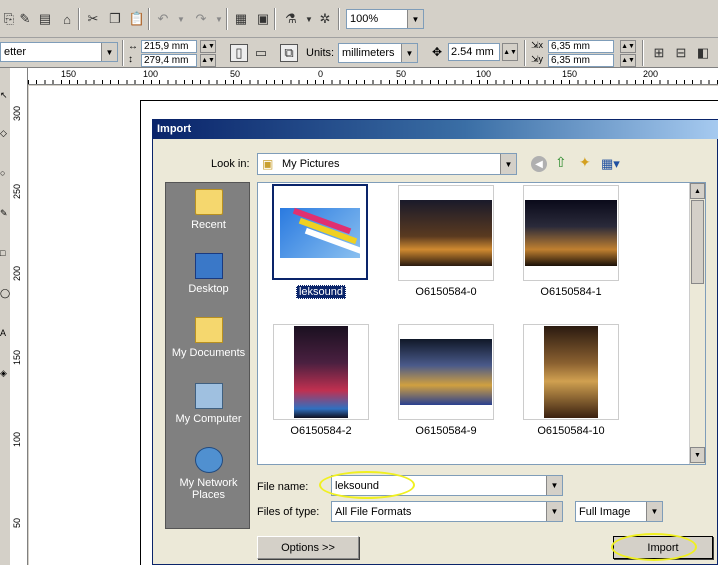 The height and width of the screenshot is (565, 718). I want to click on cut-icon: ✂, so click(93, 19).